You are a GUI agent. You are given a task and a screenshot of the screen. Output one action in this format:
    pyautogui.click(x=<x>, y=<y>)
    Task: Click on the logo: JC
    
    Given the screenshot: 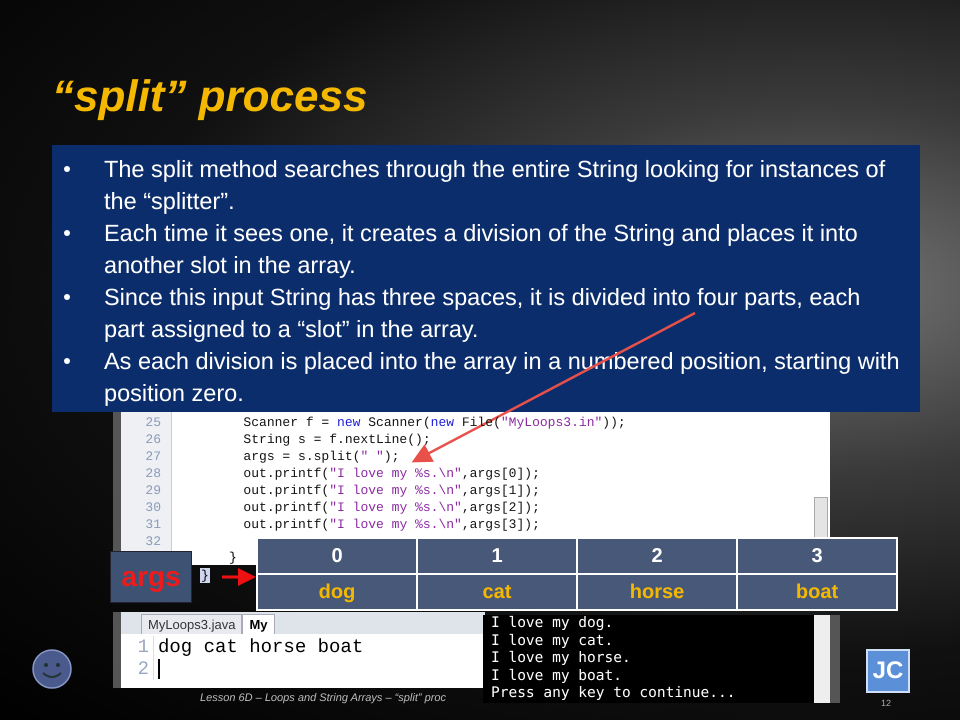 What is the action you would take?
    pyautogui.click(x=888, y=671)
    